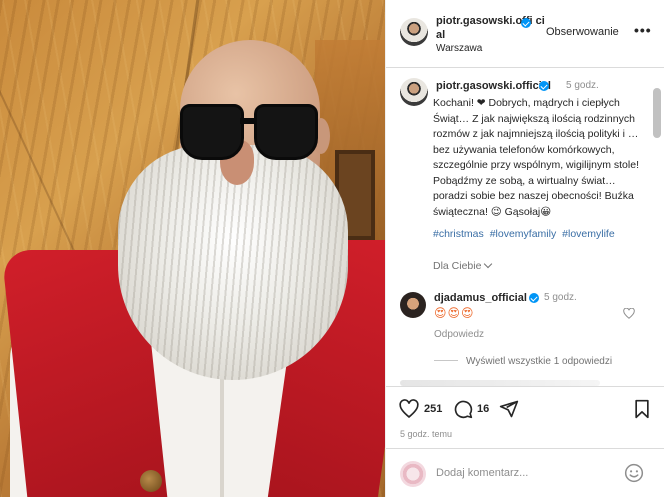 The width and height of the screenshot is (664, 497). What do you see at coordinates (458, 234) in the screenshot?
I see `hashtag-link: #christmas` at bounding box center [458, 234].